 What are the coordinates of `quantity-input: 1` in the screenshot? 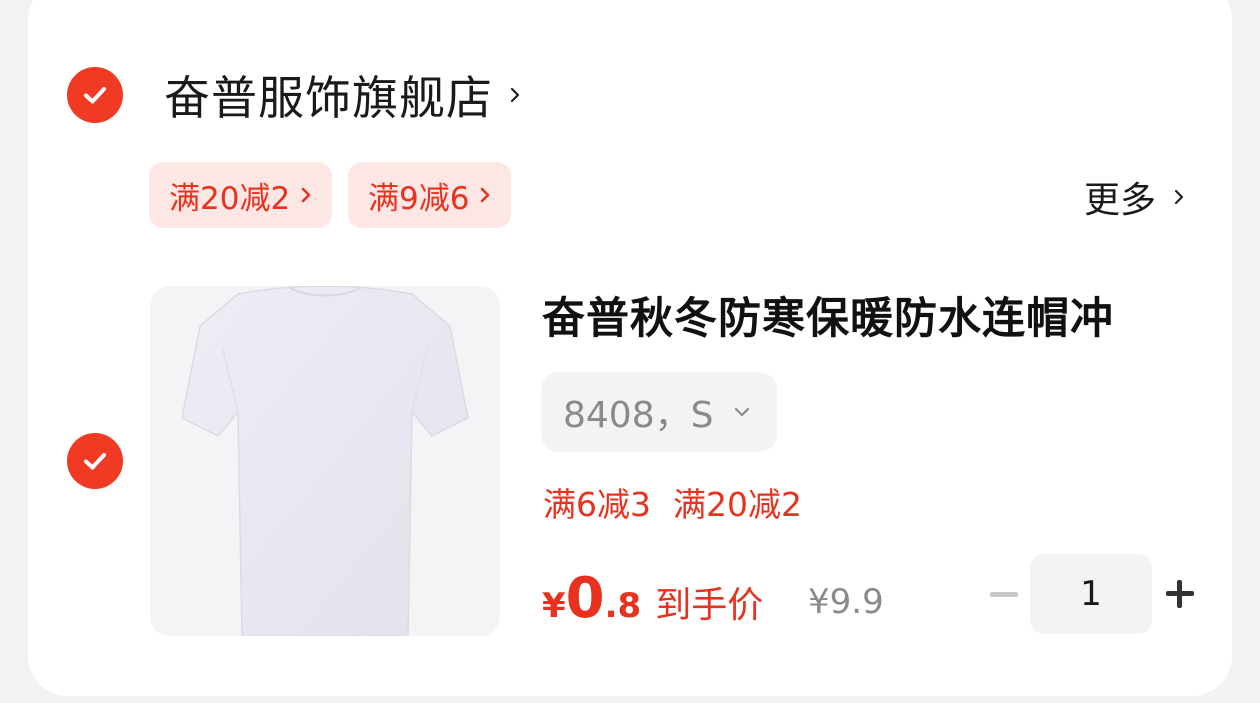 It's located at (1091, 594).